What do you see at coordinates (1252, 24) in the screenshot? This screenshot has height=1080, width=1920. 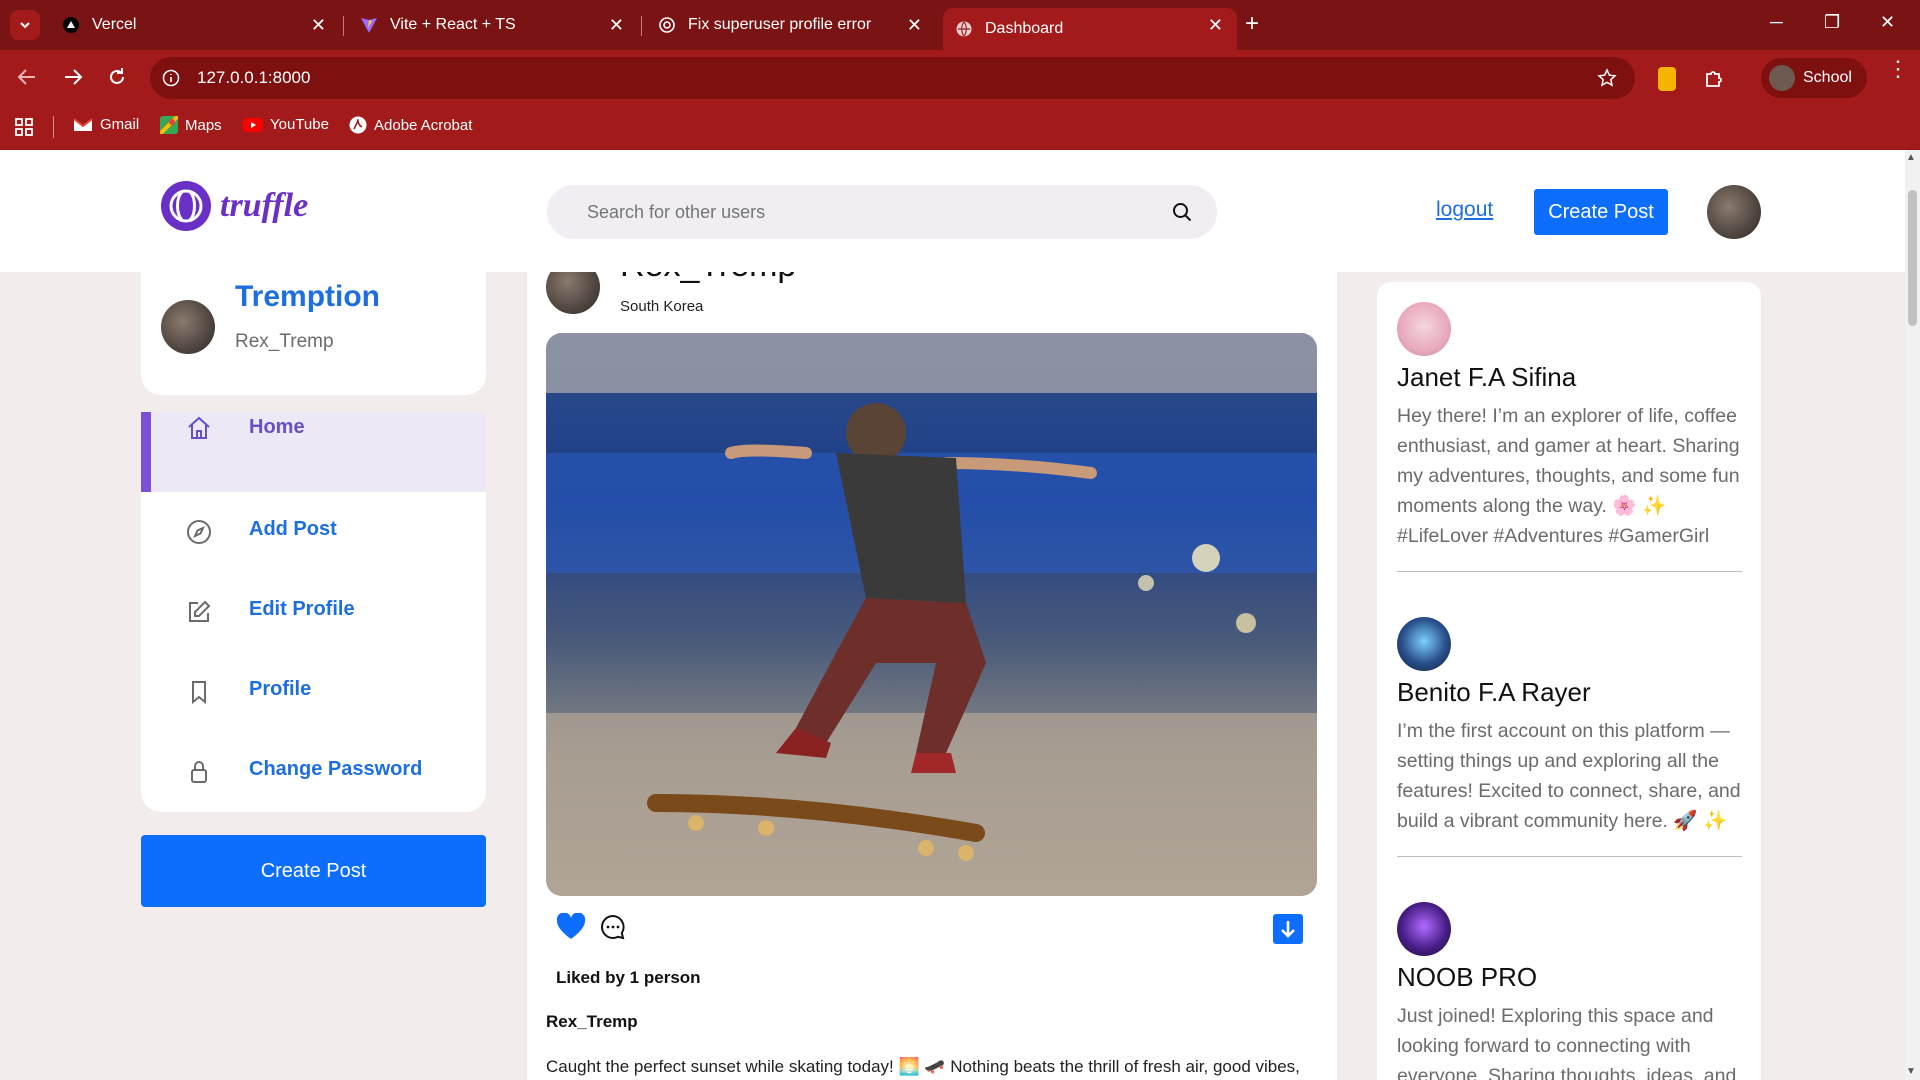 I see `new-tab-button: +` at bounding box center [1252, 24].